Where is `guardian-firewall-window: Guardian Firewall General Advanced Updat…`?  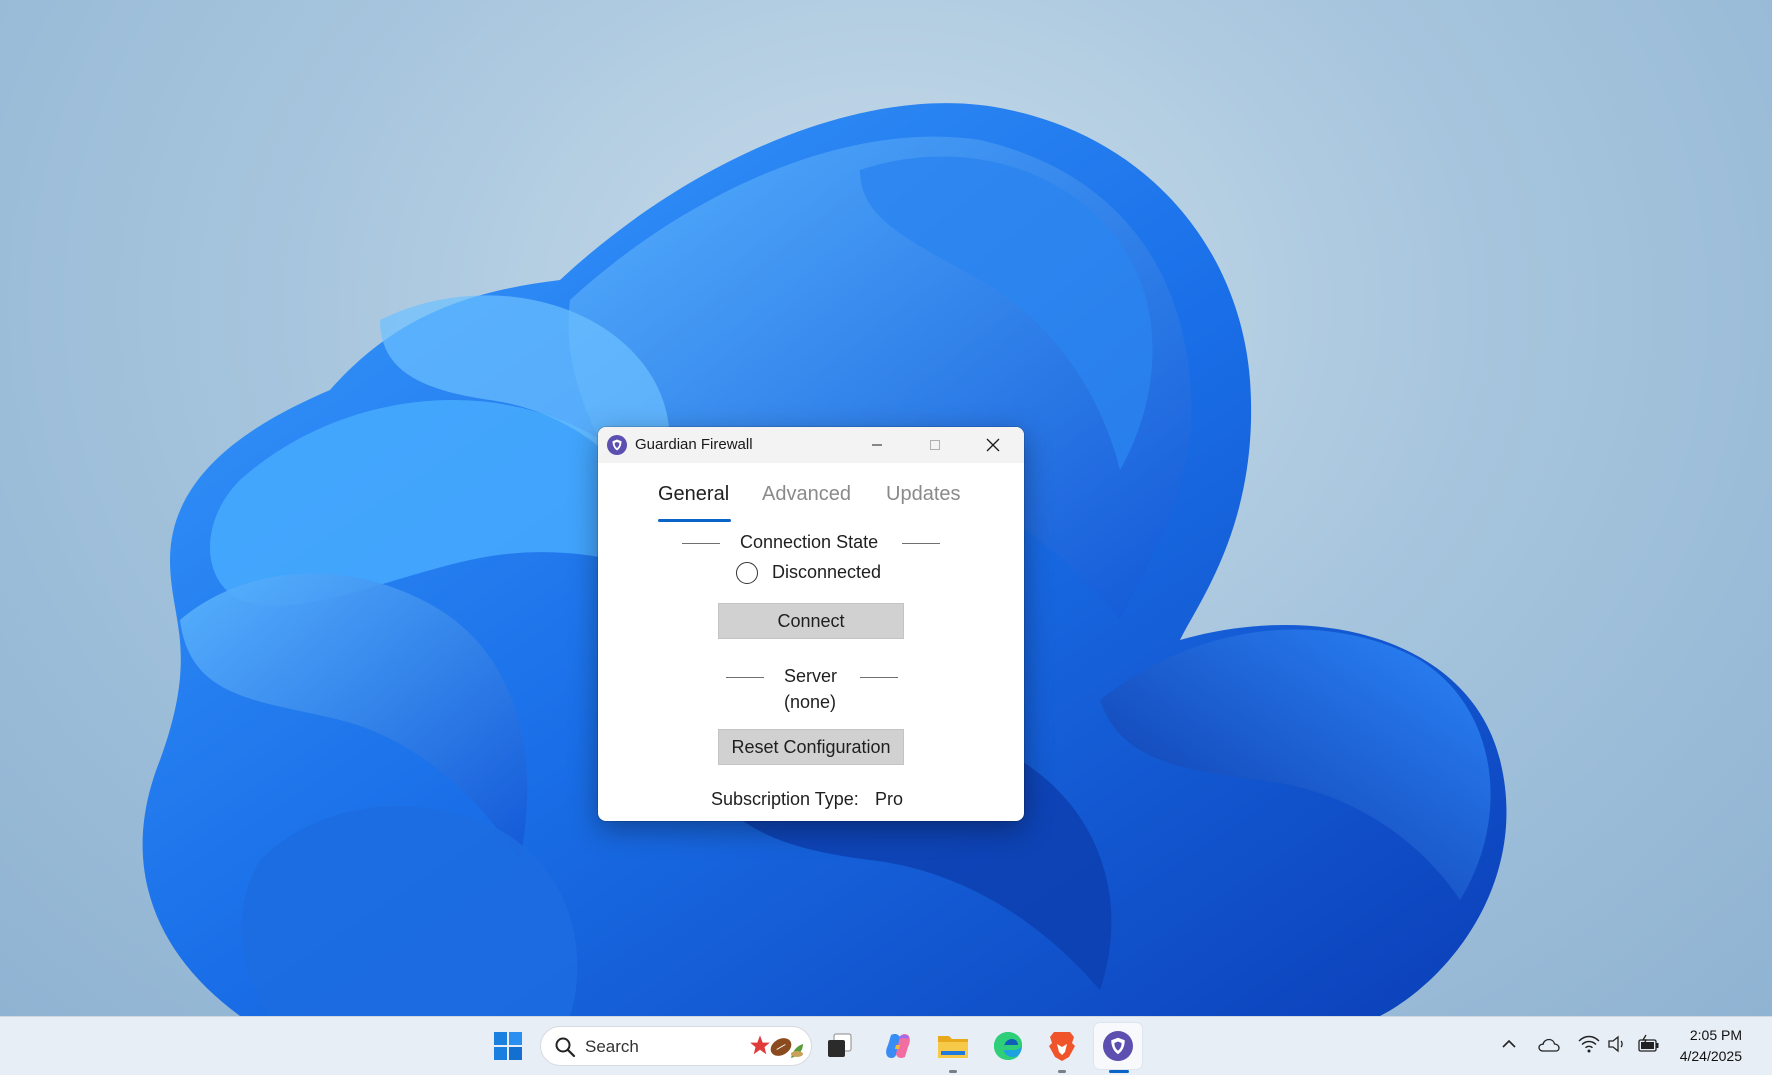
guardian-firewall-window: Guardian Firewall General Advanced Updat… is located at coordinates (811, 624).